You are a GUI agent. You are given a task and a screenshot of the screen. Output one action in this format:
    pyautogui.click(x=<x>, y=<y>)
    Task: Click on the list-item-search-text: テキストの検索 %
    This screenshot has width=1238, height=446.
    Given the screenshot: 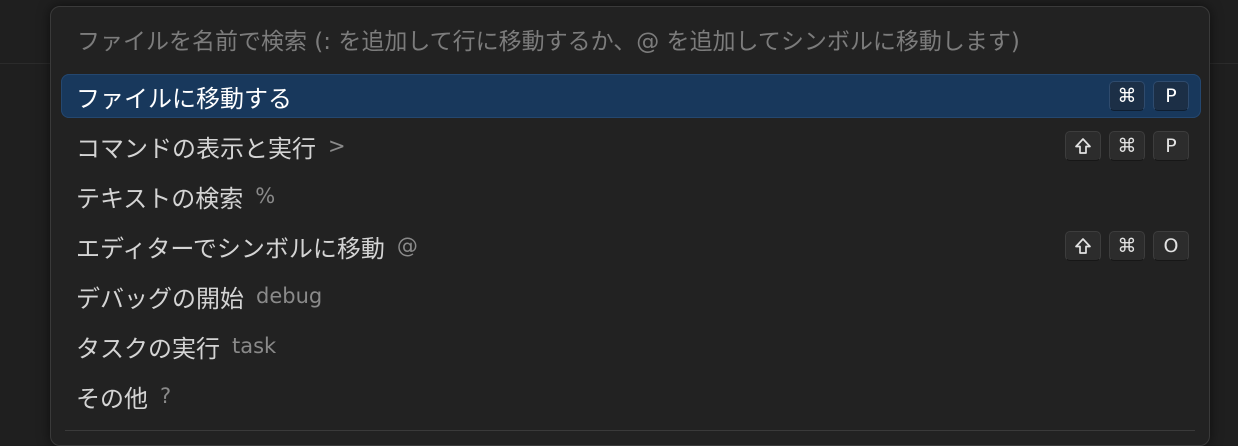 What is the action you would take?
    pyautogui.click(x=631, y=196)
    